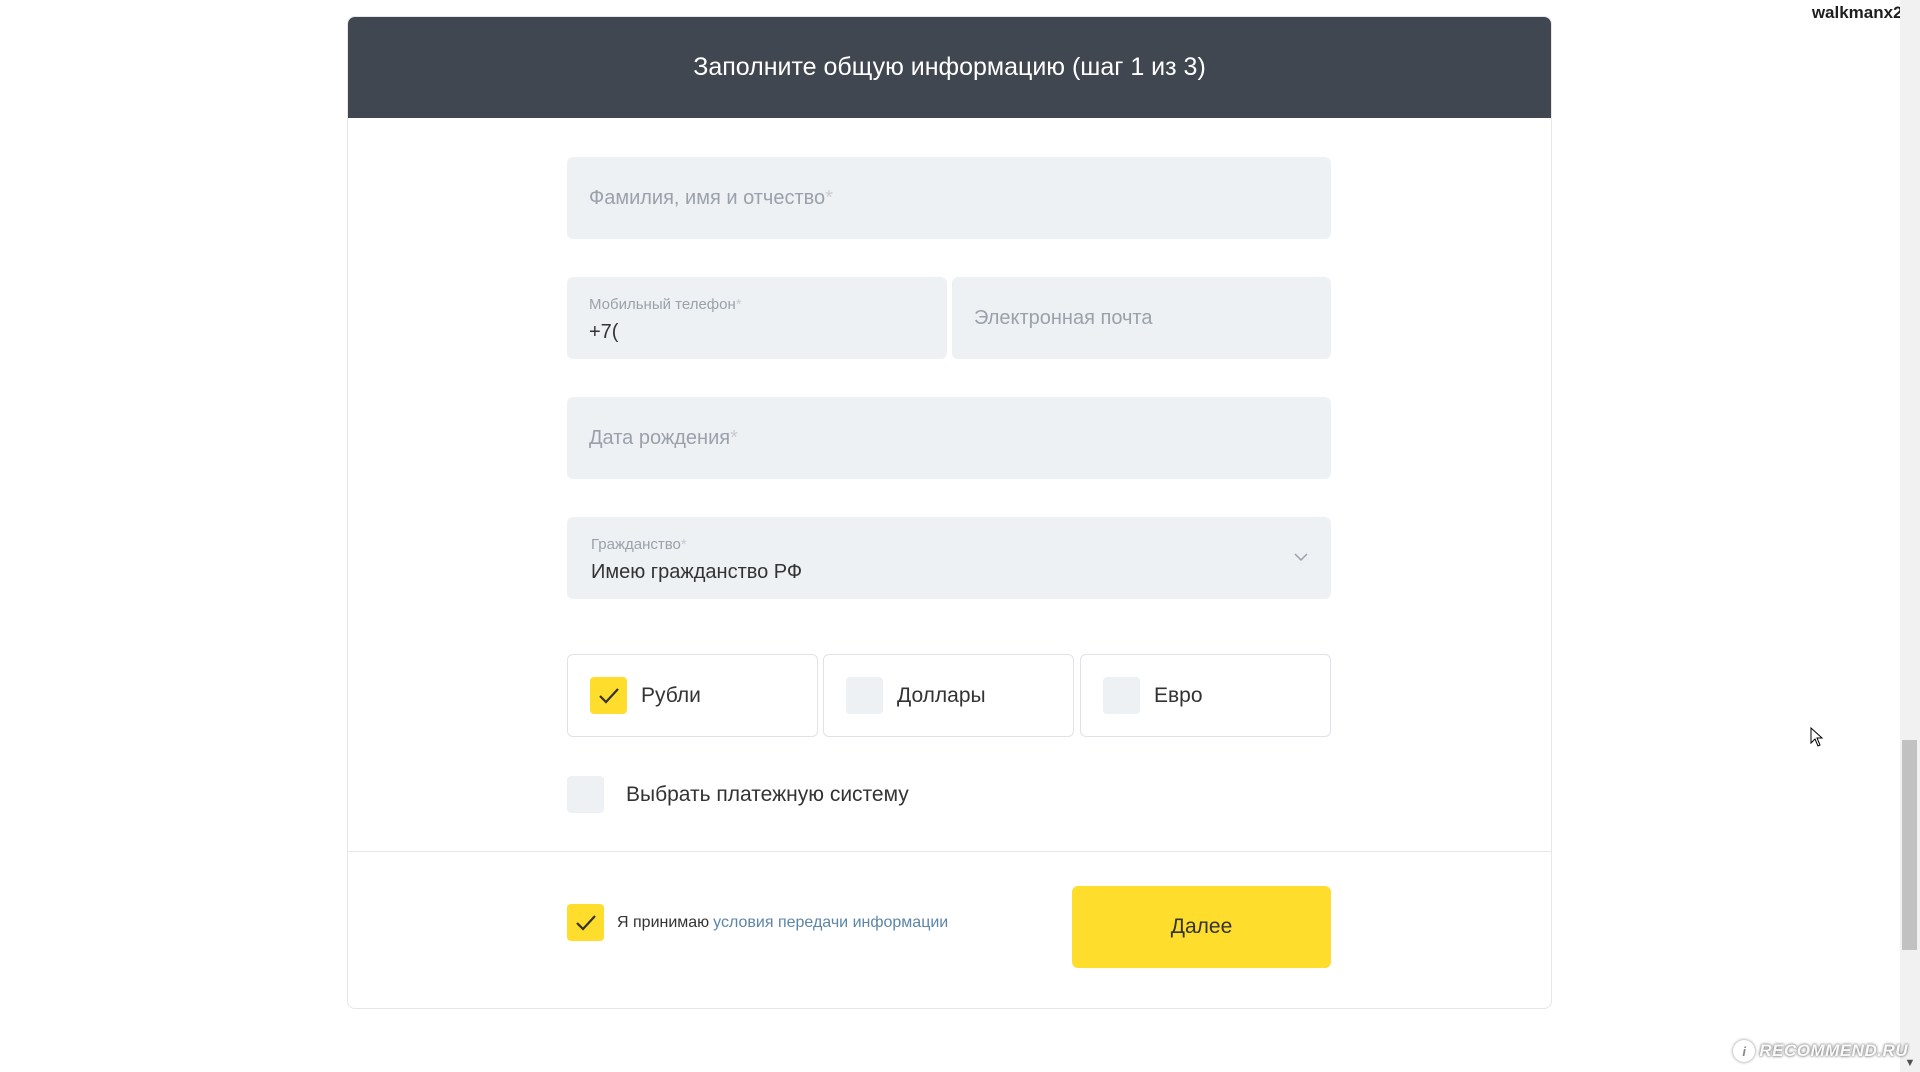 The image size is (1920, 1072). I want to click on payment-system-label: Выбрать платежную систему, so click(767, 794).